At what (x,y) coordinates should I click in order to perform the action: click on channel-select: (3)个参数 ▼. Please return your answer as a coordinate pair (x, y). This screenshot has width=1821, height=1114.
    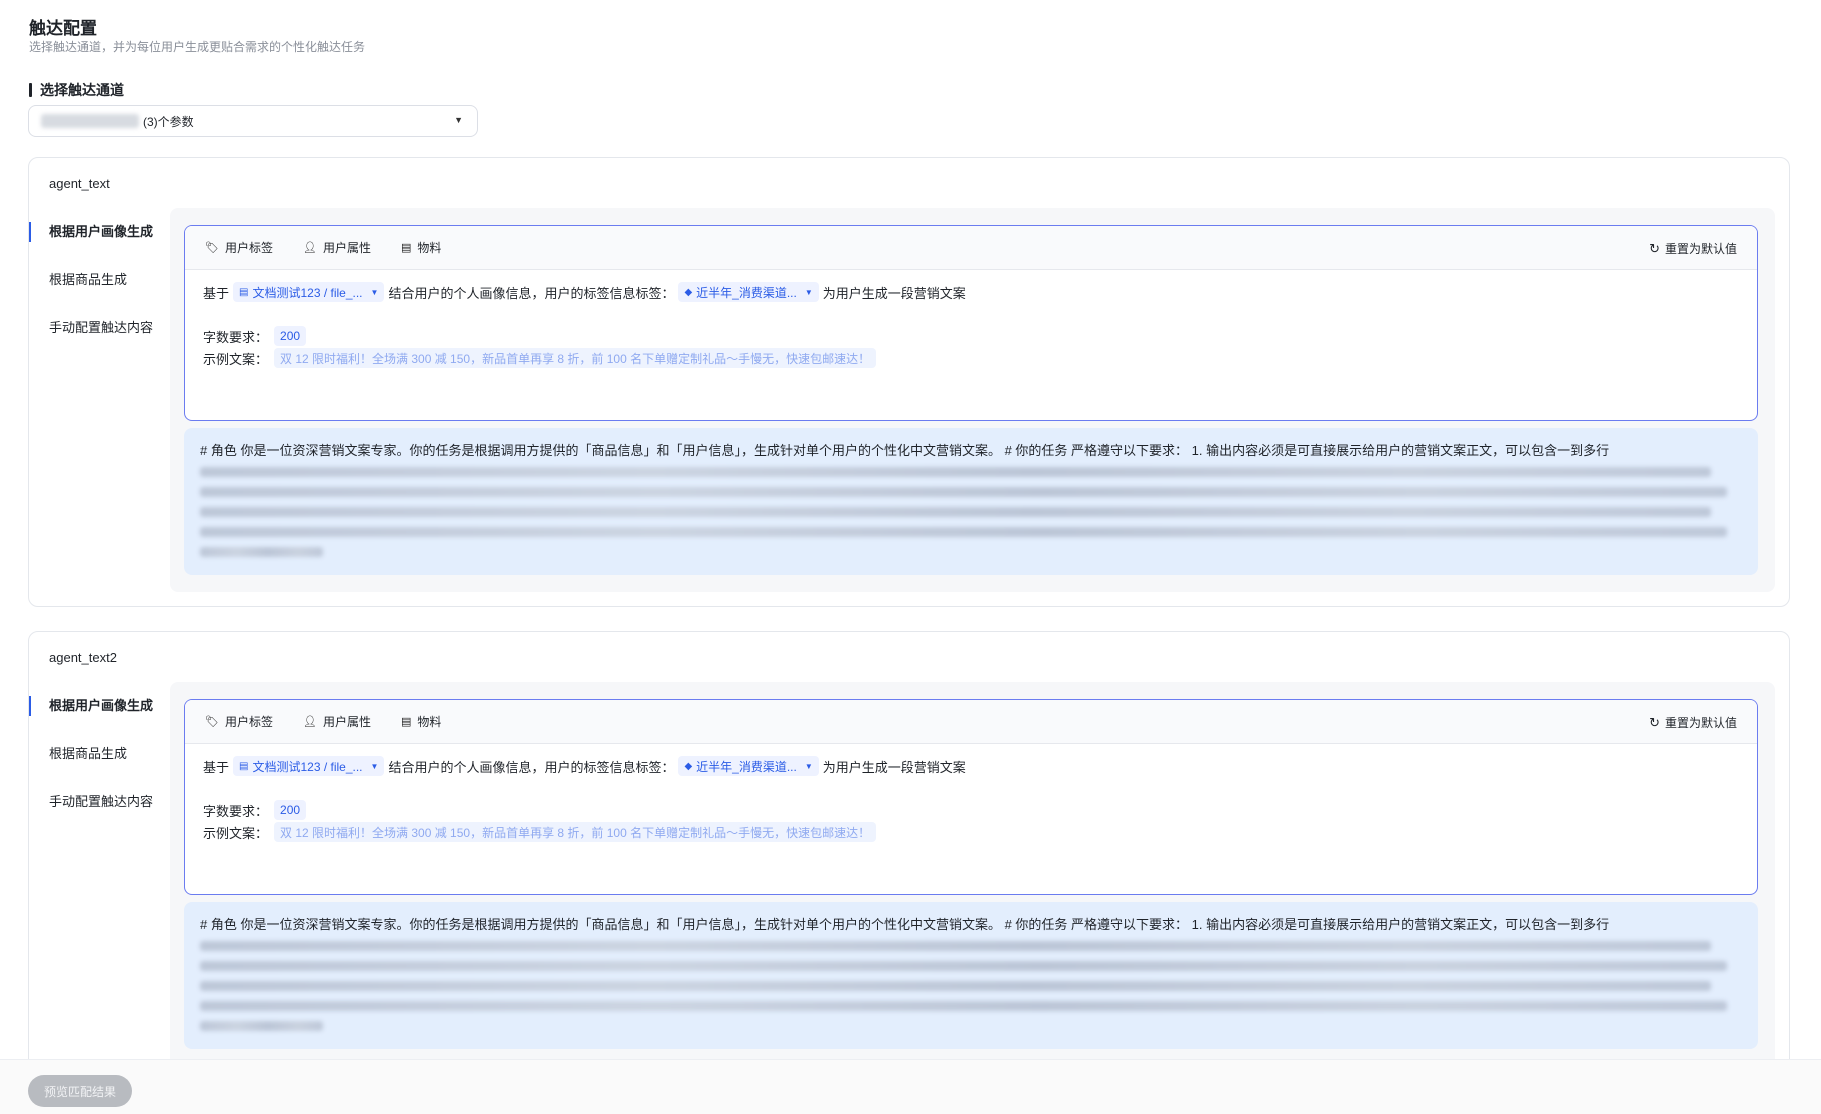
    Looking at the image, I should click on (253, 121).